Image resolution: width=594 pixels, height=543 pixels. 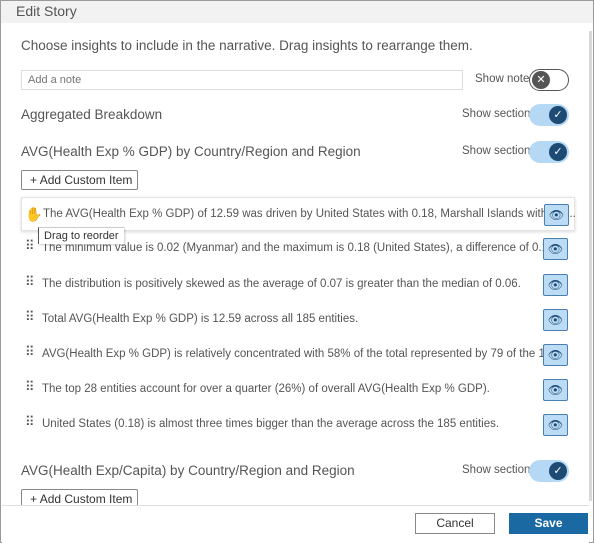 What do you see at coordinates (92, 114) in the screenshot?
I see `section-title: Aggregated Breakdown` at bounding box center [92, 114].